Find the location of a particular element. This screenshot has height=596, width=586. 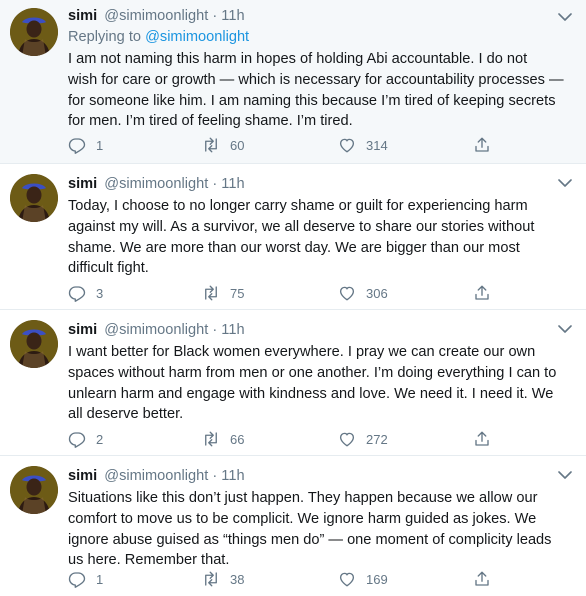

reply-count: 3 is located at coordinates (100, 293).